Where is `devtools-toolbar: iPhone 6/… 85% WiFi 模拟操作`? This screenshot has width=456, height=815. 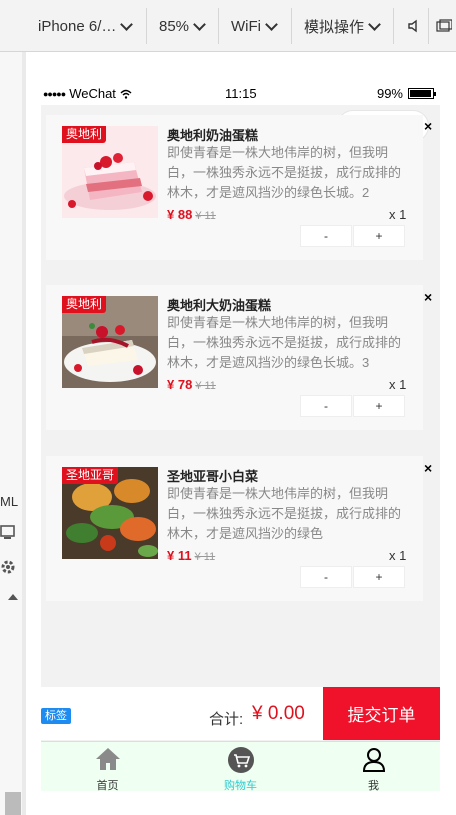
devtools-toolbar: iPhone 6/… 85% WiFi 模拟操作 is located at coordinates (228, 26).